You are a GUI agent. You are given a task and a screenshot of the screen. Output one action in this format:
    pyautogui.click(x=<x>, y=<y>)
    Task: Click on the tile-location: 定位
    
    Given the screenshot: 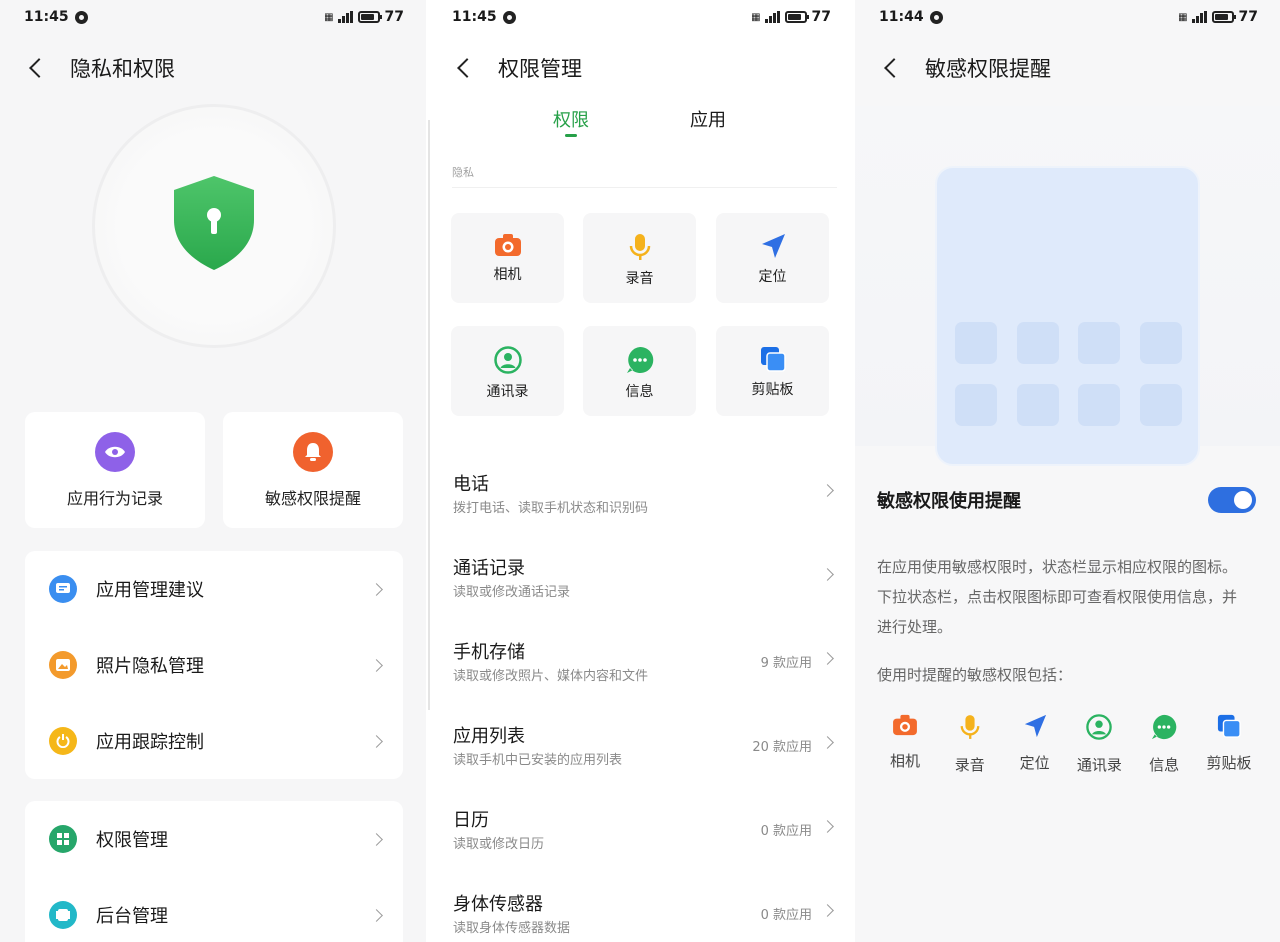 What is the action you would take?
    pyautogui.click(x=772, y=258)
    